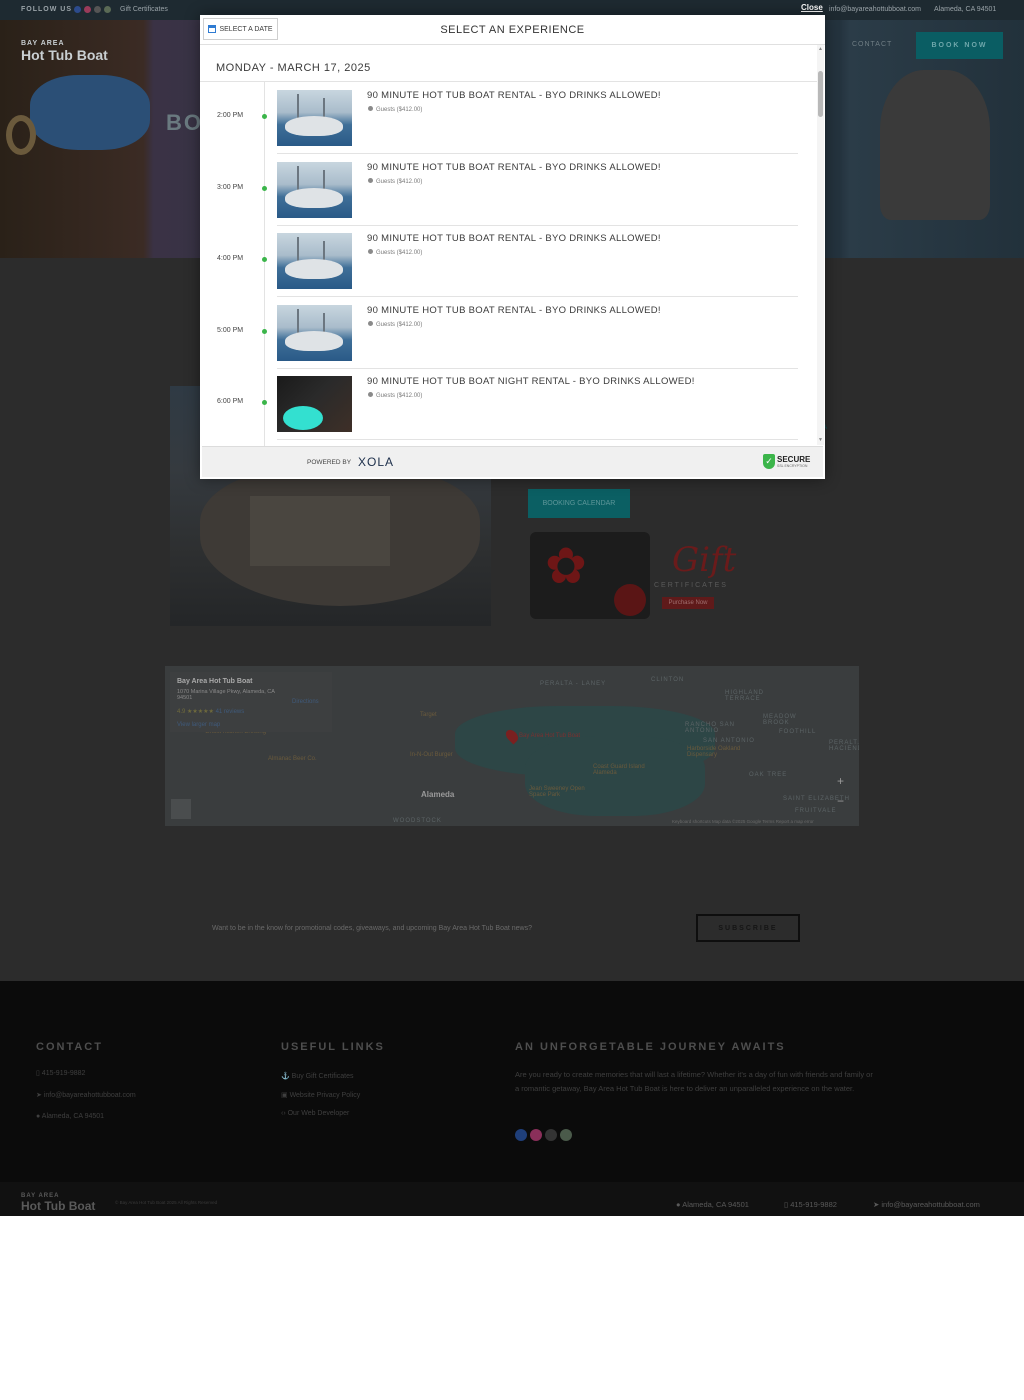 This screenshot has width=1024, height=1400. What do you see at coordinates (573, 684) in the screenshot?
I see `map-label: PERALTA - LANEY` at bounding box center [573, 684].